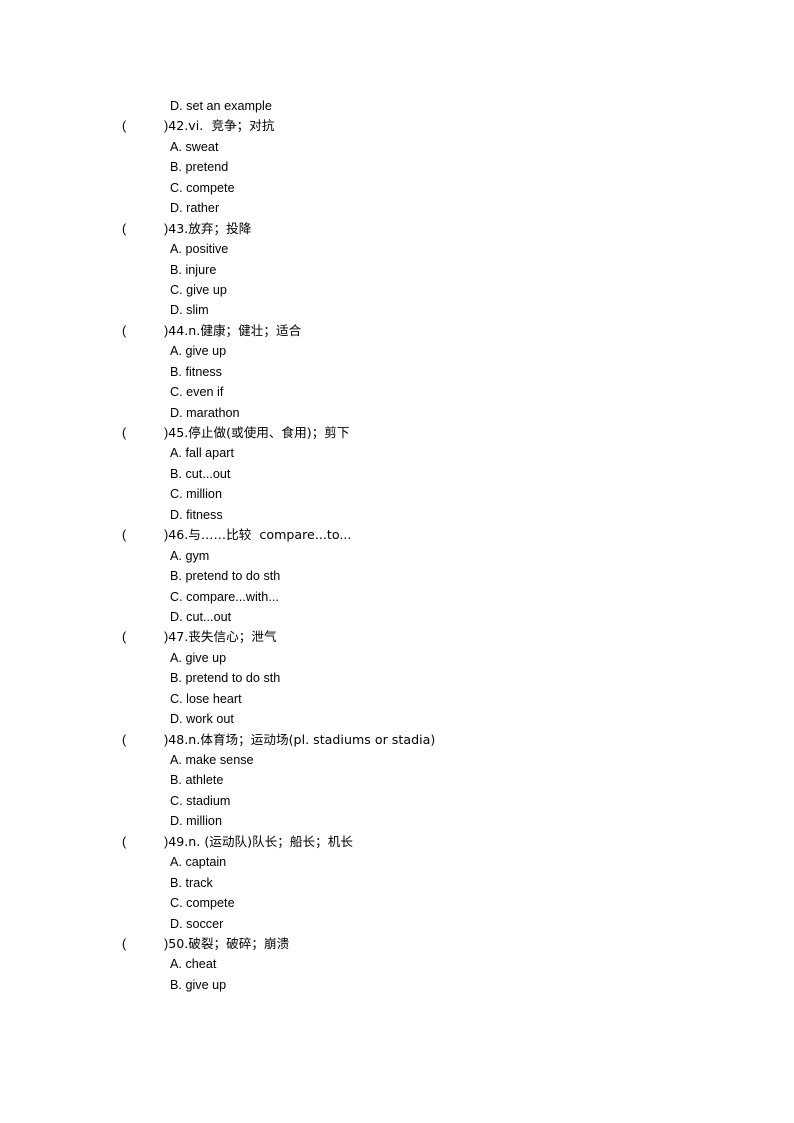 Image resolution: width=794 pixels, height=1123 pixels. I want to click on question-stem-45: ()45.停止做(或使用、食用)；剪下, so click(397, 433).